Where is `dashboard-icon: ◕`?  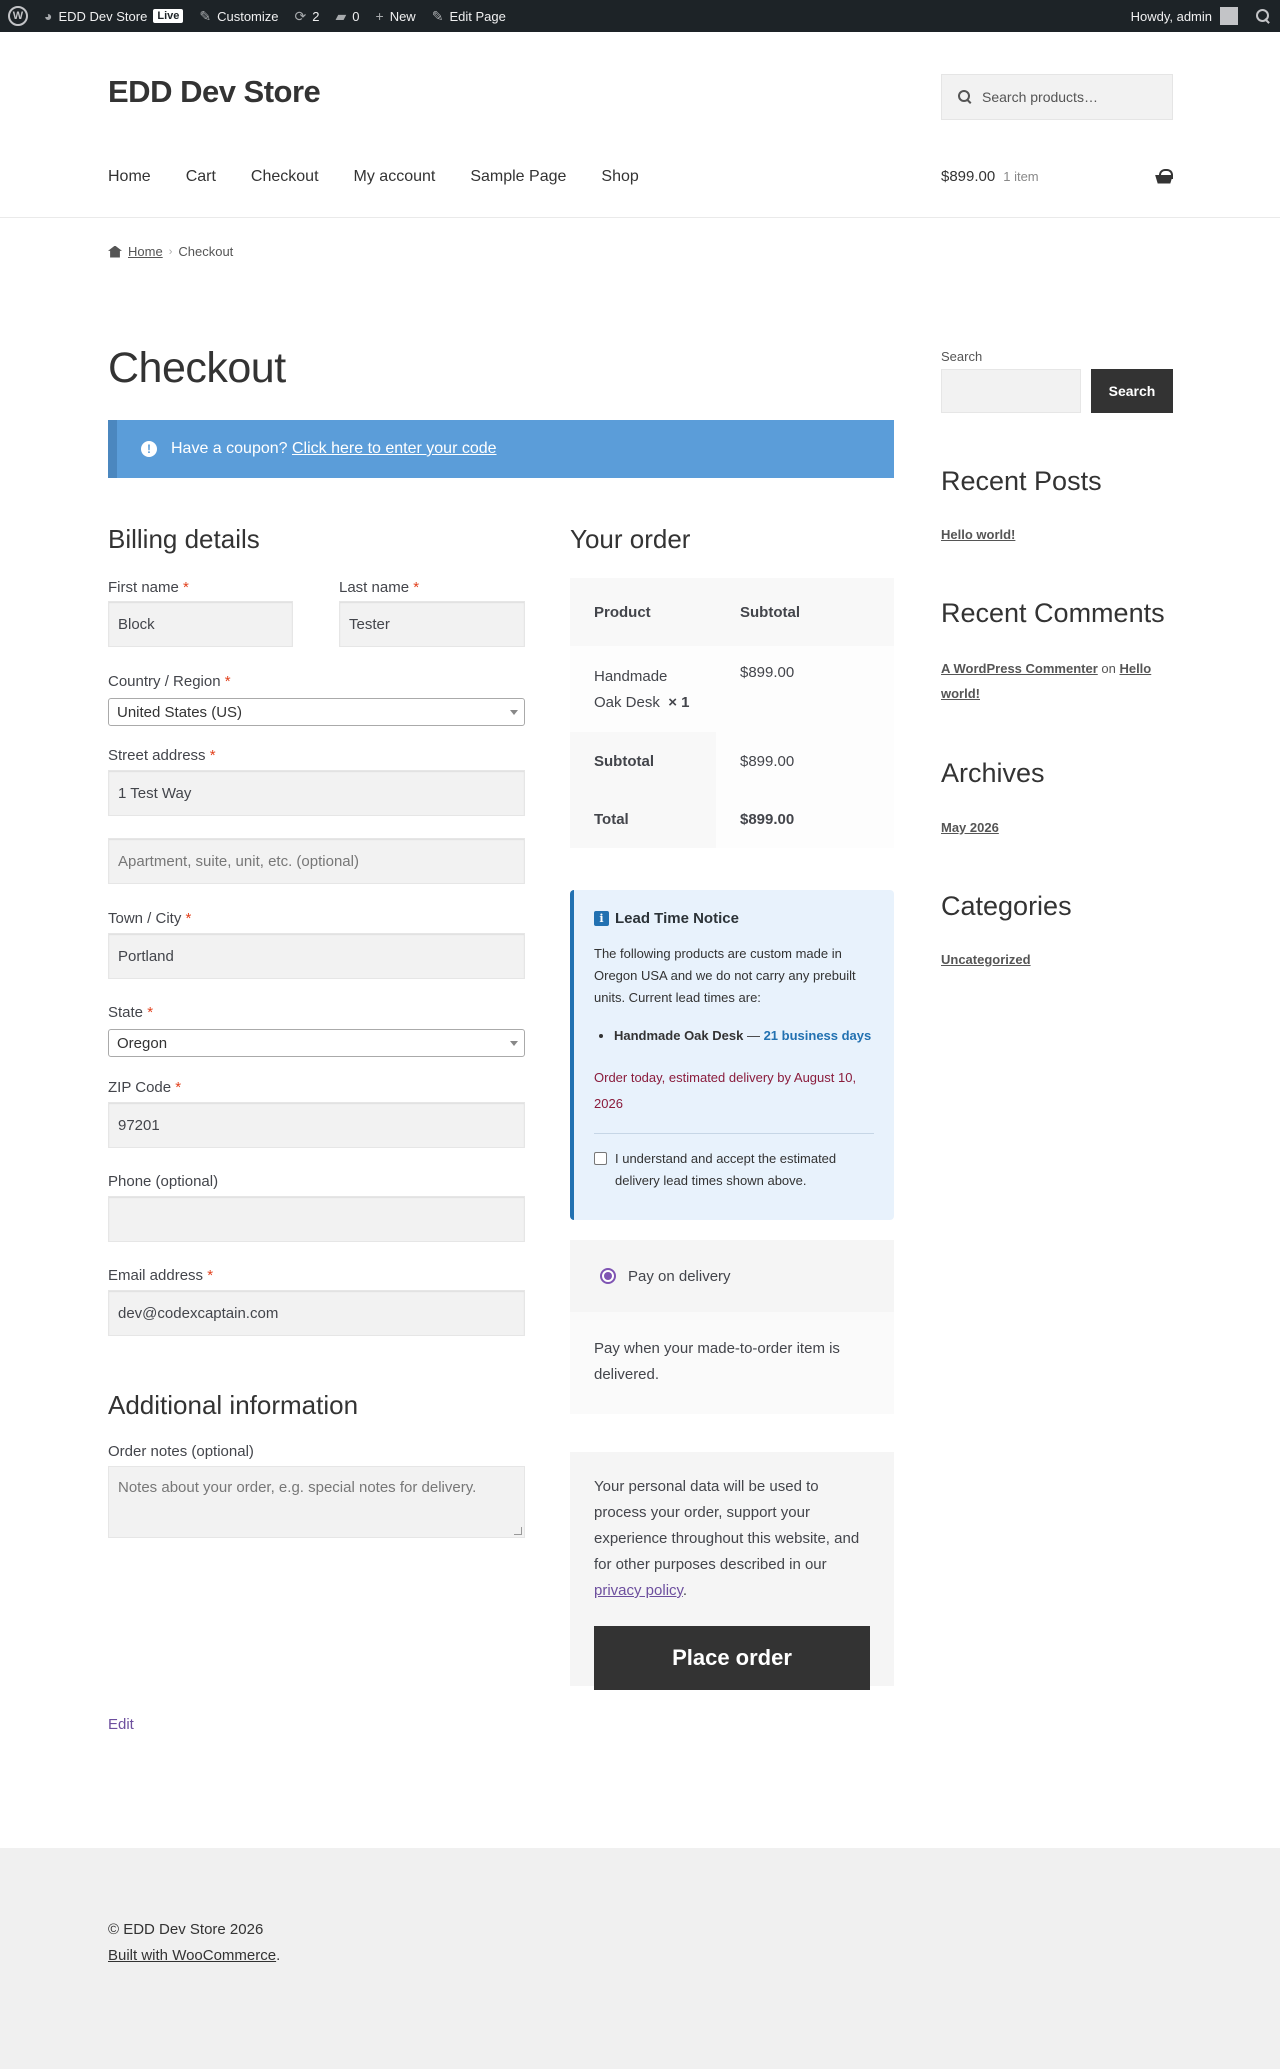 dashboard-icon: ◕ is located at coordinates (48, 16).